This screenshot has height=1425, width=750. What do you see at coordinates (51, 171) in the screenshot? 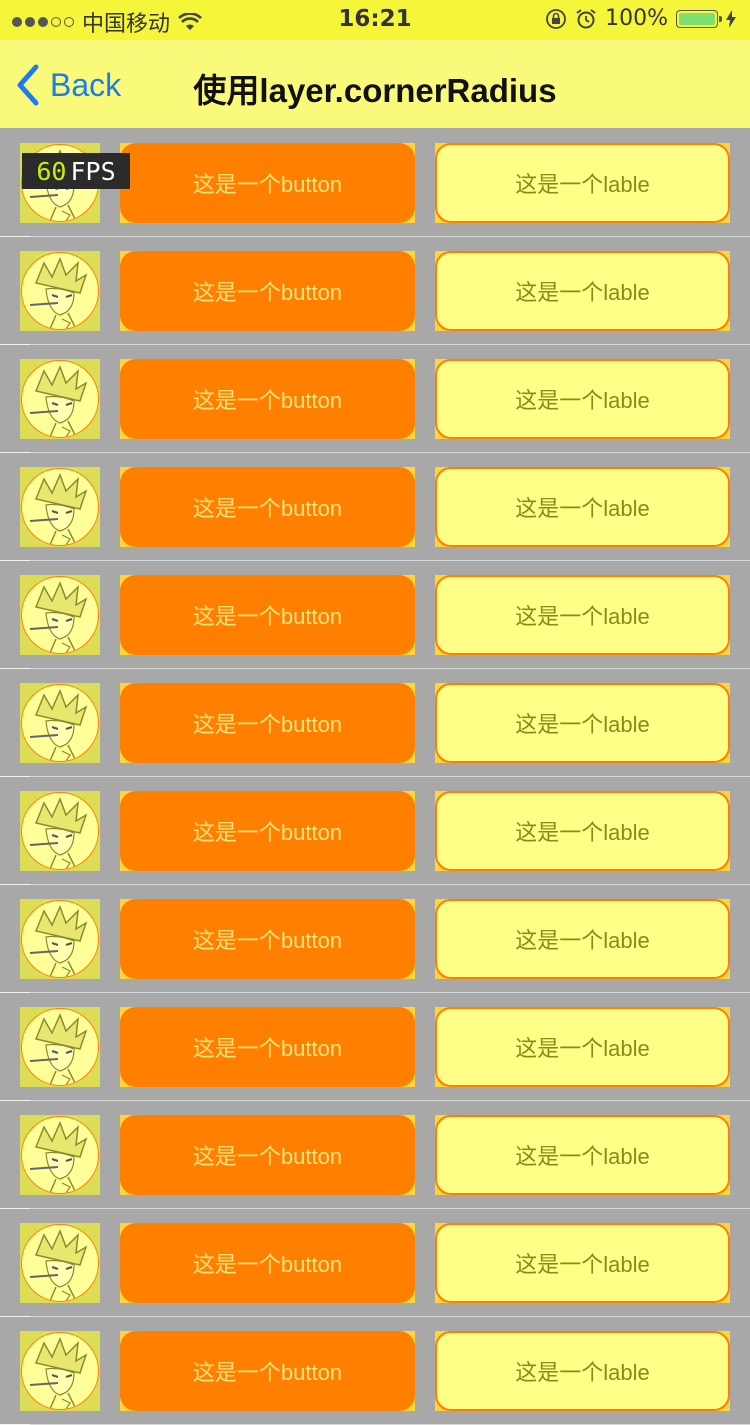
I see `fps-value: 60` at bounding box center [51, 171].